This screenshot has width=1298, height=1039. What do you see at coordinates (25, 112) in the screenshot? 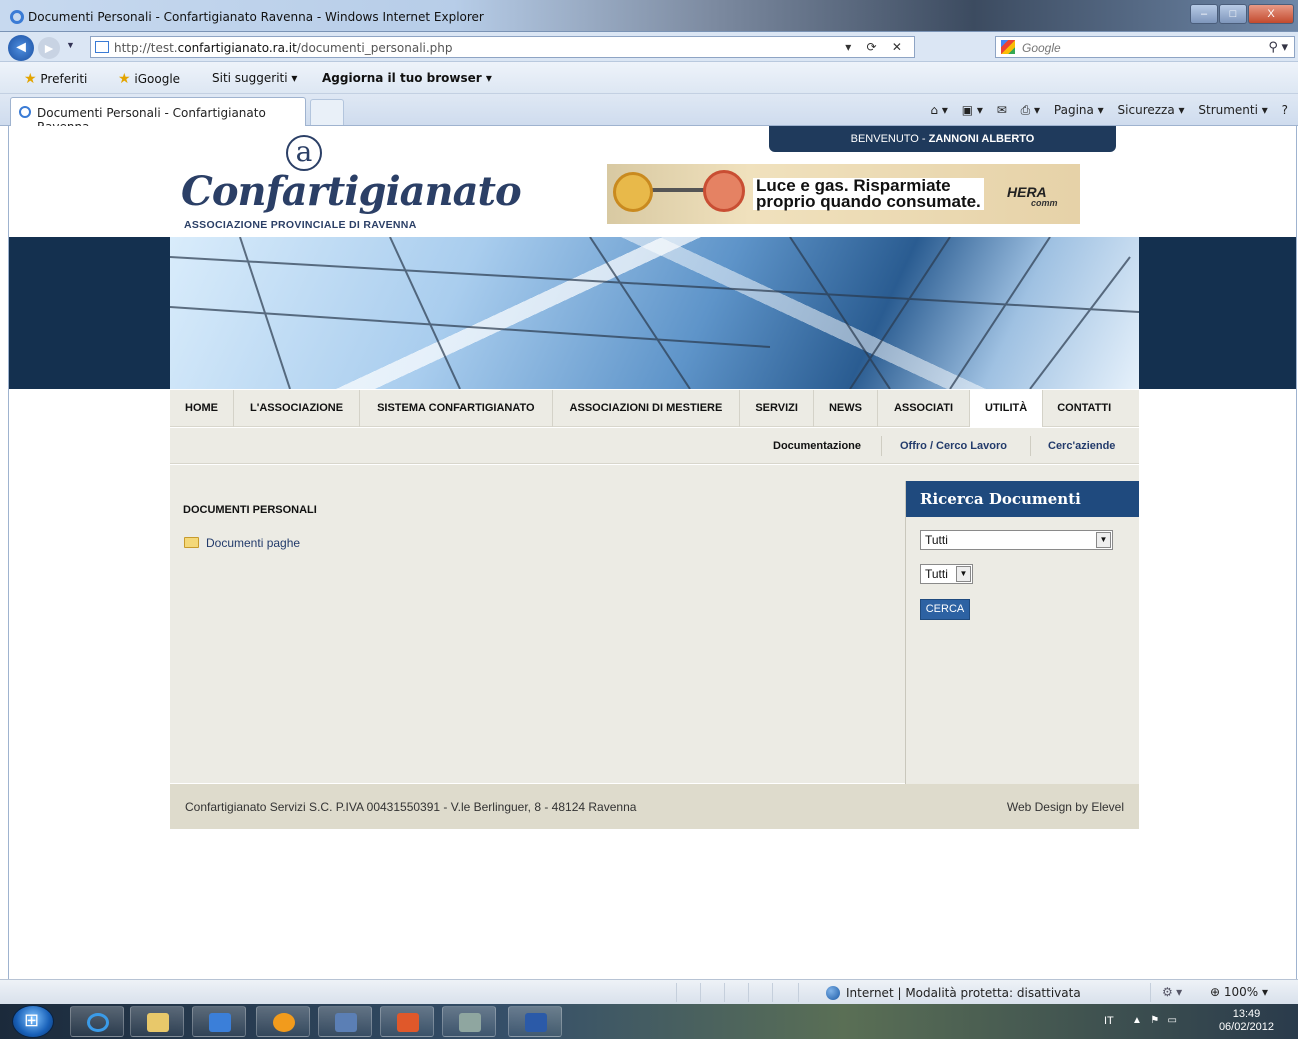
I see `ie-tab-icon` at bounding box center [25, 112].